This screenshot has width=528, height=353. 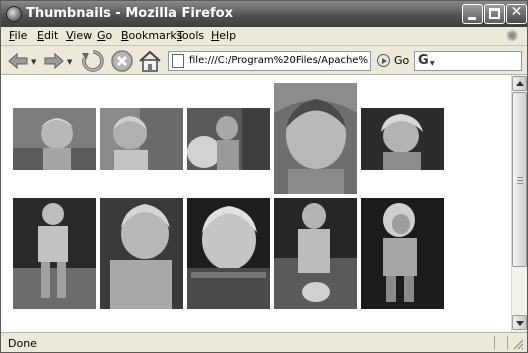 I want to click on arrow-down-icon, so click(x=520, y=323).